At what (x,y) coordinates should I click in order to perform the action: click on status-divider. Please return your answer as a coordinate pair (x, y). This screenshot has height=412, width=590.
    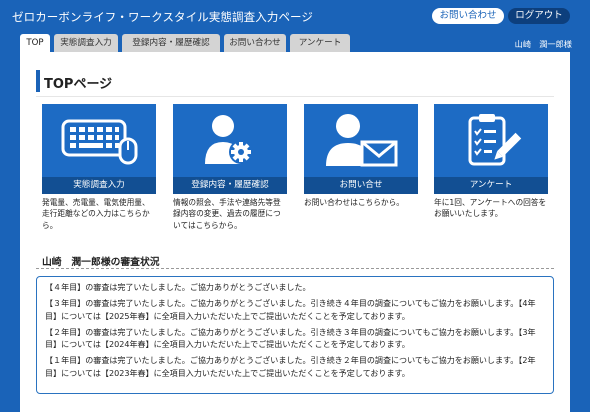
    Looking at the image, I should click on (295, 268).